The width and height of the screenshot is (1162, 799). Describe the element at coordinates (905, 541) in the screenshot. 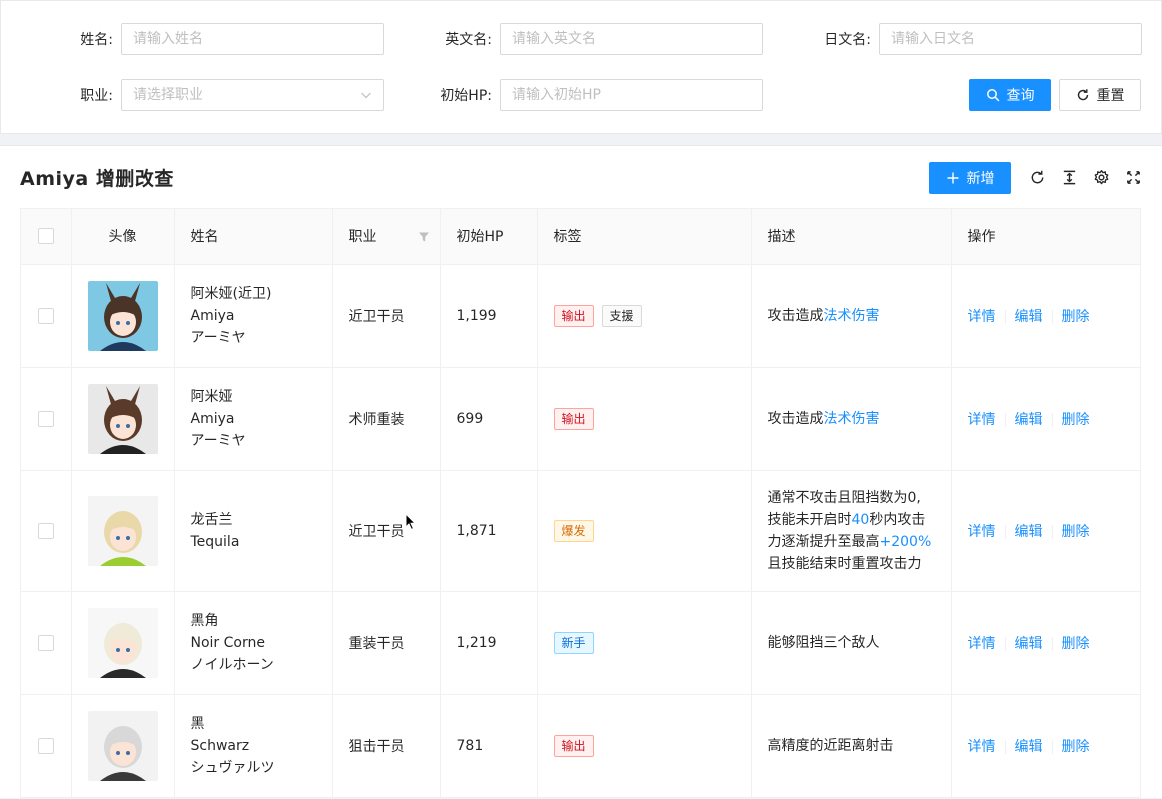

I see `desc-segment: +200%` at that location.